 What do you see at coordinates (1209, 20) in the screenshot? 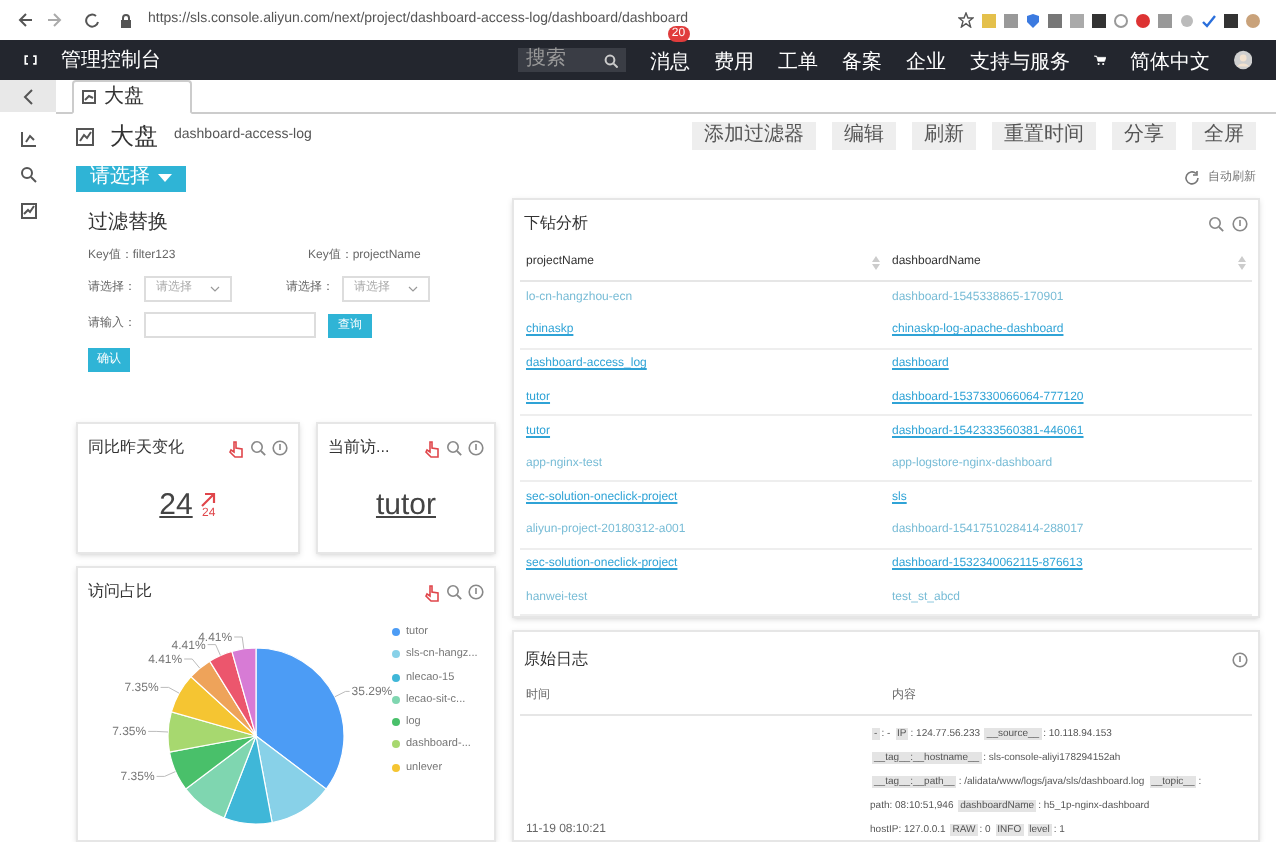
I see `check-icon` at bounding box center [1209, 20].